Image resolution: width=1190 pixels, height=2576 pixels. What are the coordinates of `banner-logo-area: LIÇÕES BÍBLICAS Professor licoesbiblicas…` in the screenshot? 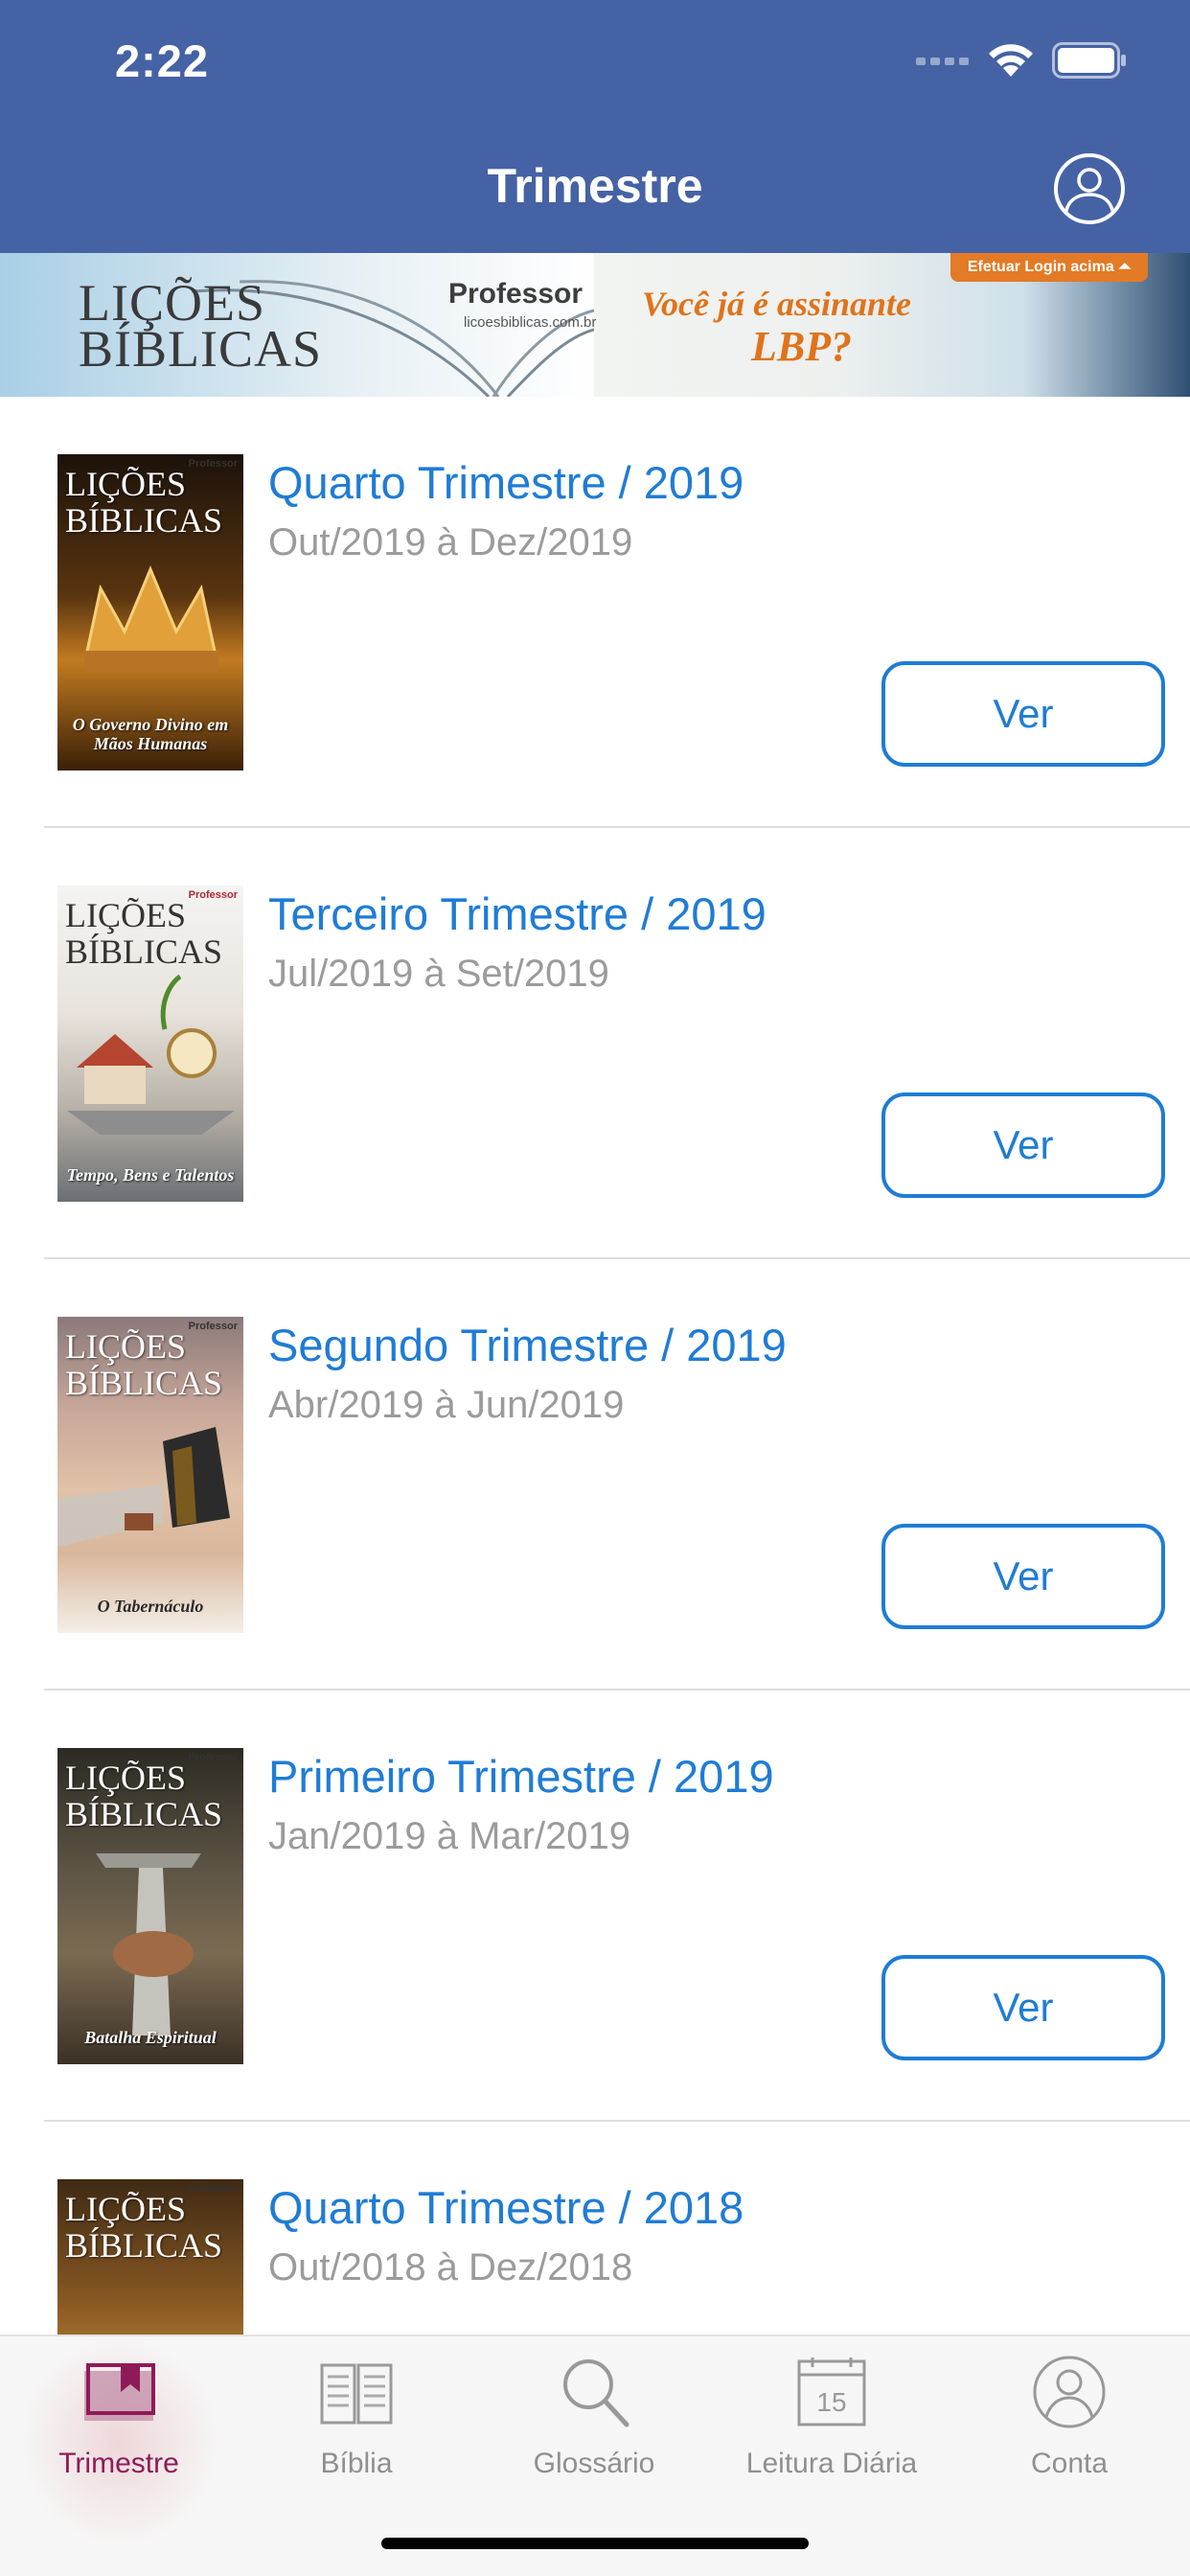 It's located at (298, 325).